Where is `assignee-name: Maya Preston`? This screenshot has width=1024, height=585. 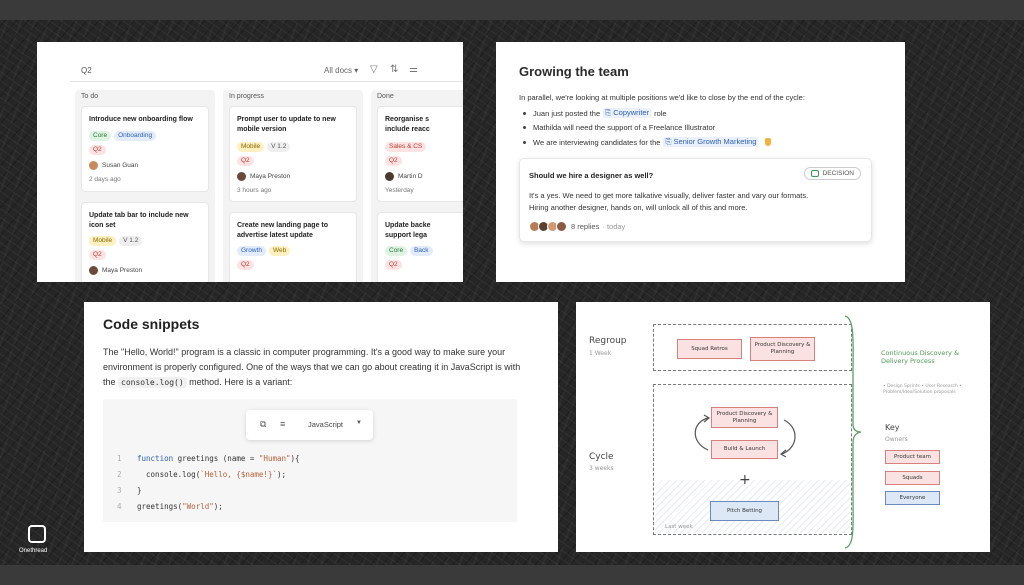
assignee-name: Maya Preston is located at coordinates (270, 176).